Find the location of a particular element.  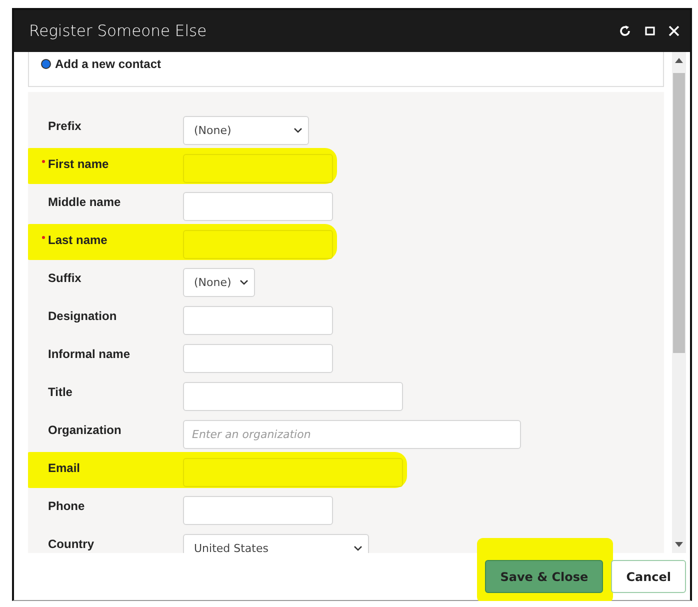

field-label: Title is located at coordinates (60, 392).